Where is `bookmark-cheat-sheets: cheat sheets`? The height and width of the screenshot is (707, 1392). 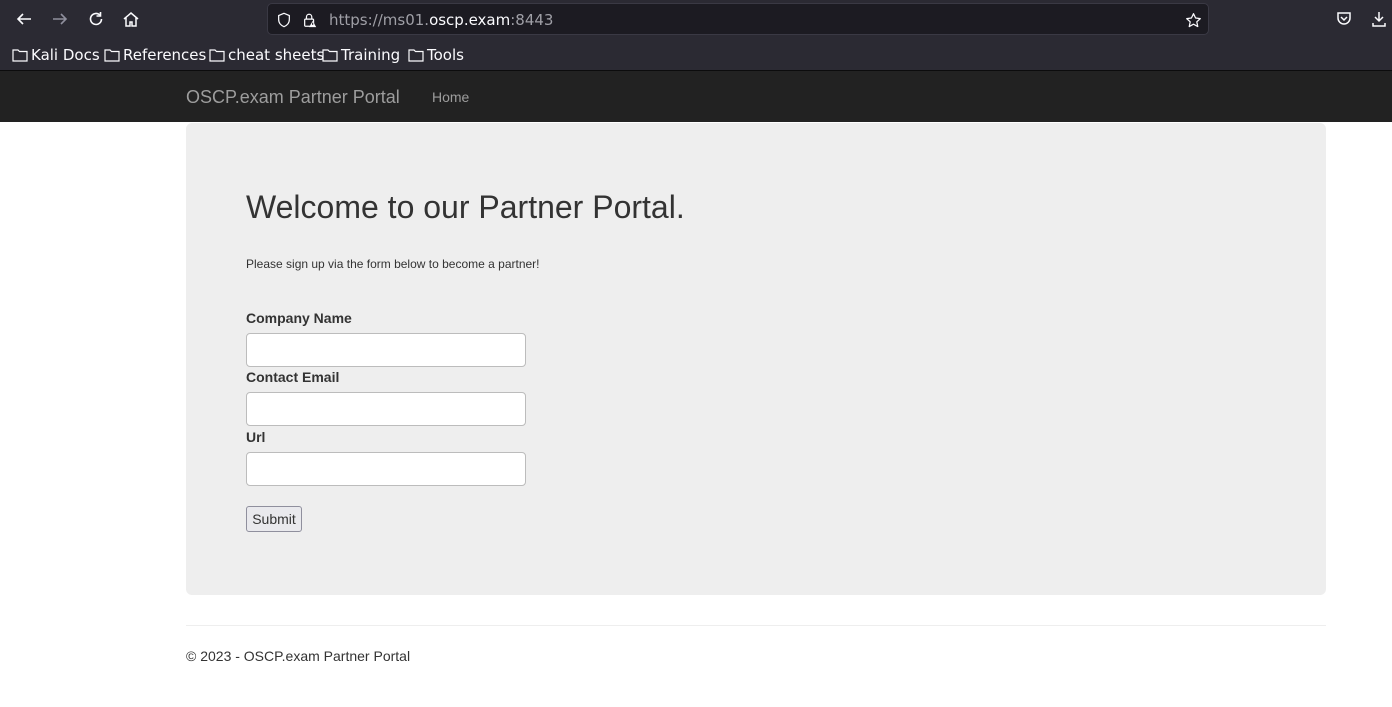
bookmark-cheat-sheets: cheat sheets is located at coordinates (266, 55).